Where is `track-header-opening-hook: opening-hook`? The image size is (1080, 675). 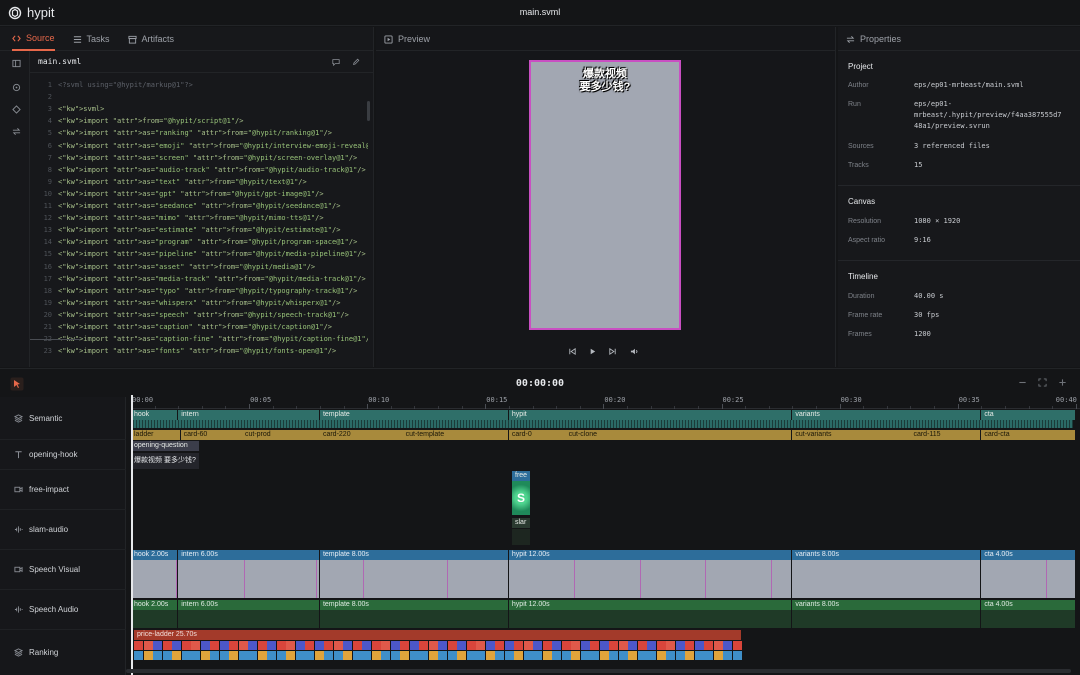
track-header-opening-hook: opening-hook is located at coordinates (63, 455).